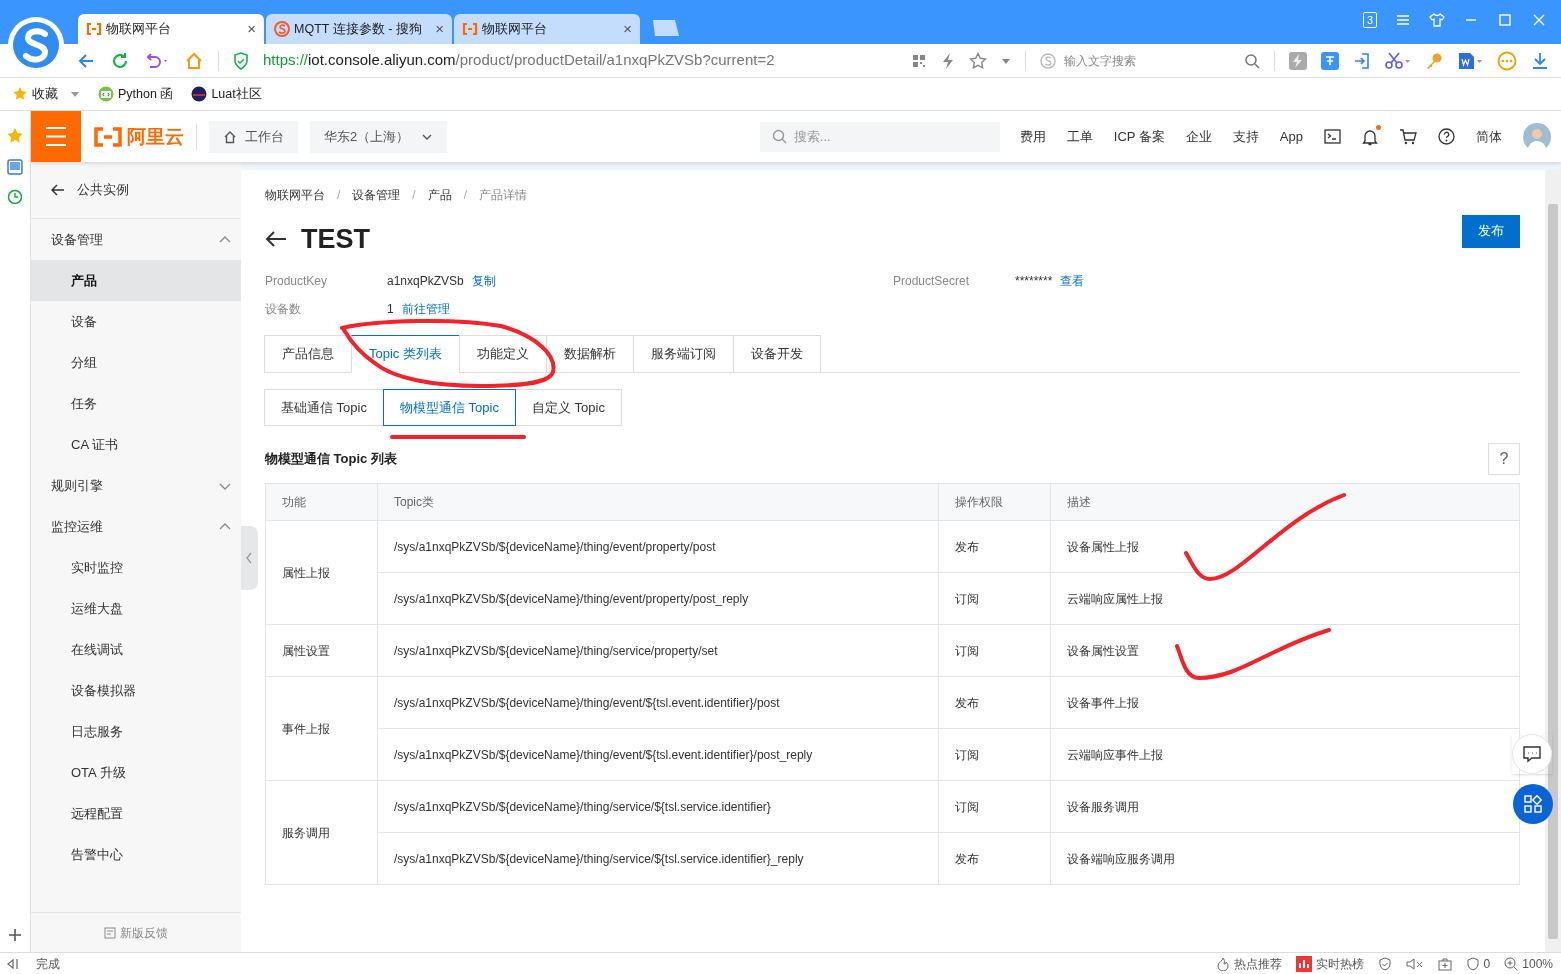  Describe the element at coordinates (425, 309) in the screenshot. I see `link: 前往管理` at that location.